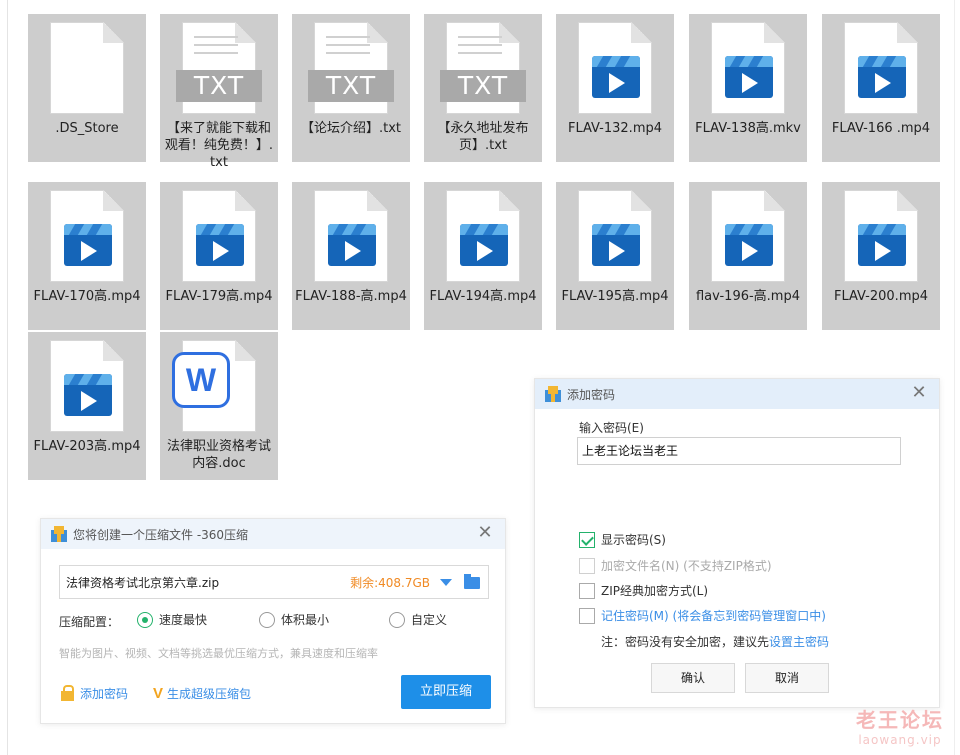 The image size is (960, 755). I want to click on watermark-url: laowang.vip, so click(900, 740).